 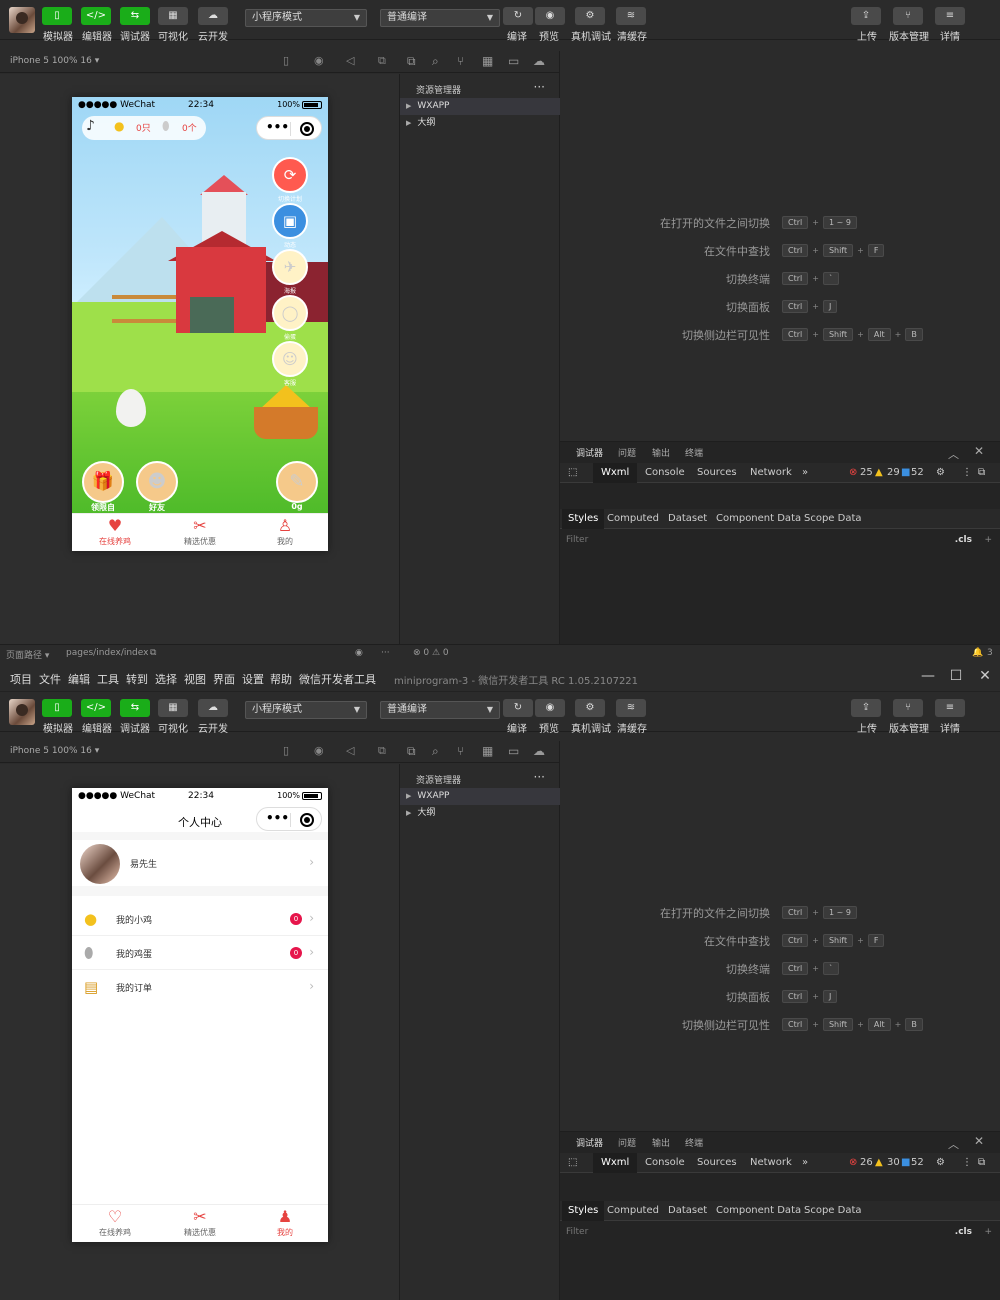 I want to click on preview-button: ◉, so click(x=550, y=16).